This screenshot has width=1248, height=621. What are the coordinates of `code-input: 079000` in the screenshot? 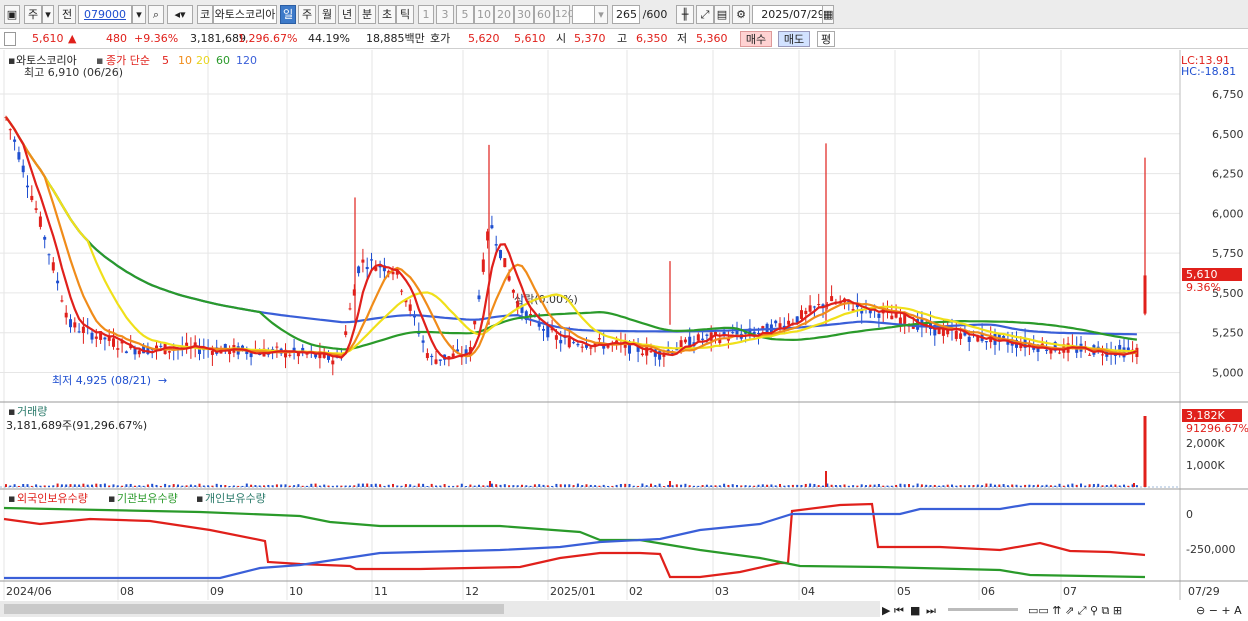 It's located at (105, 14).